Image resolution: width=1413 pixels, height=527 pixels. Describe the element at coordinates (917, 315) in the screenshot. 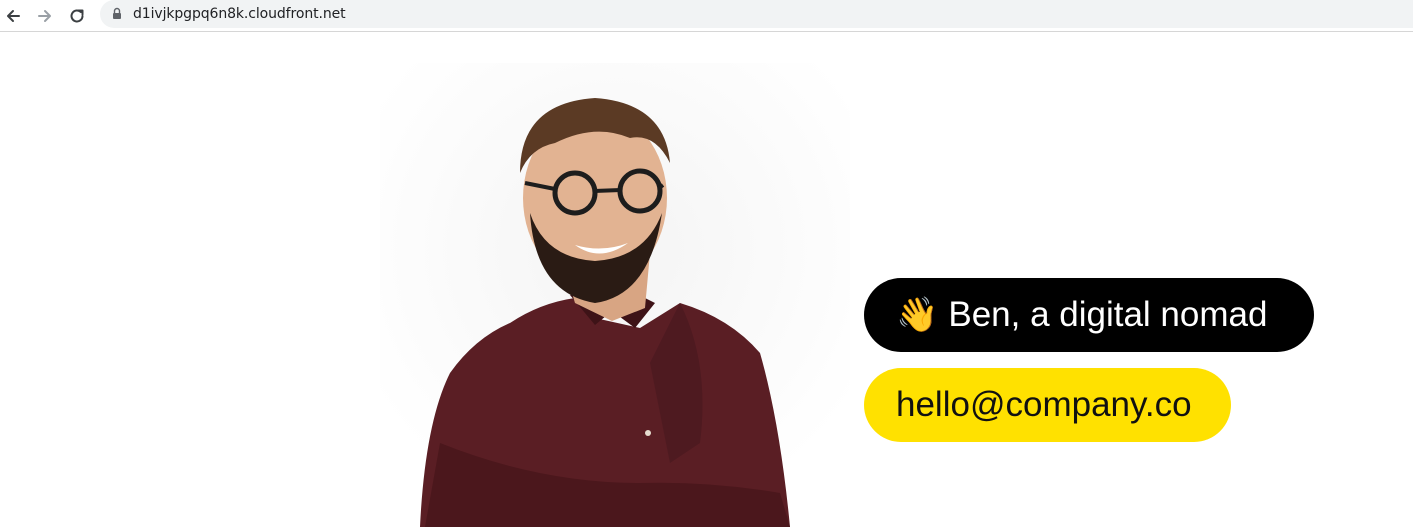

I see `waving-hand-icon: 👋` at that location.